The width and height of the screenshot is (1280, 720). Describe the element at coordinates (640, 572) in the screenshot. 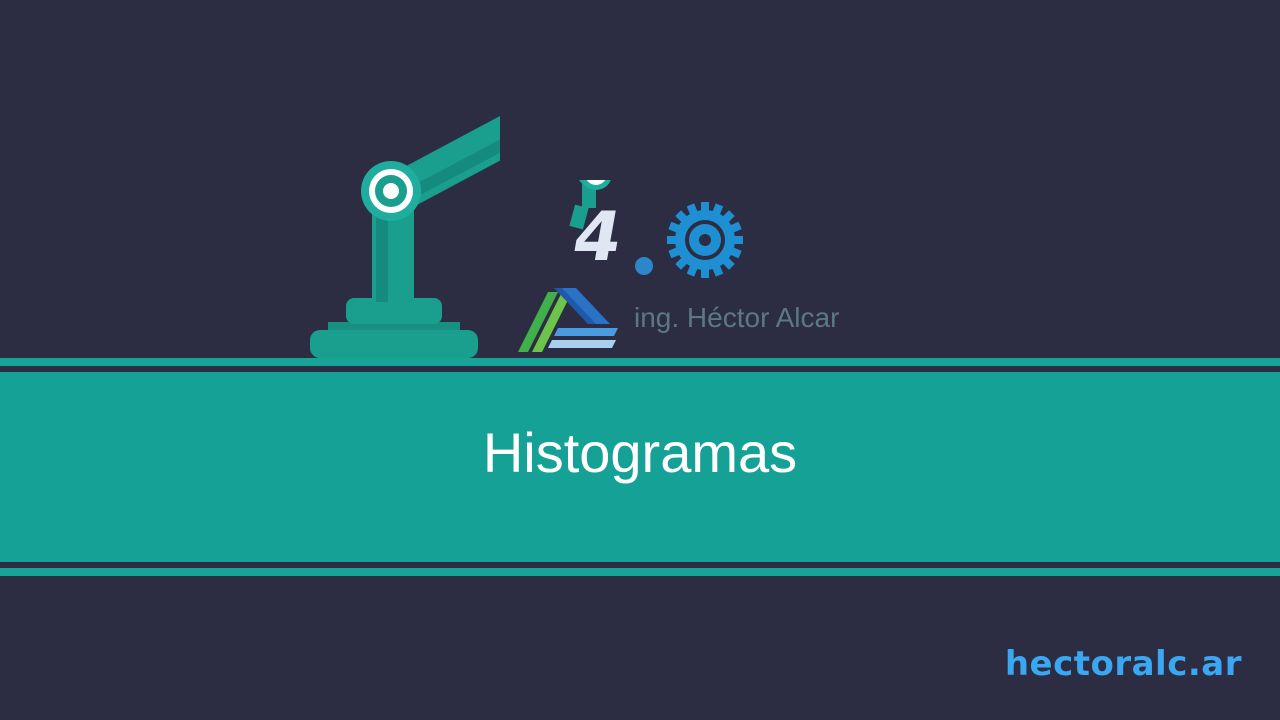

I see `band-bottom-stripe` at that location.